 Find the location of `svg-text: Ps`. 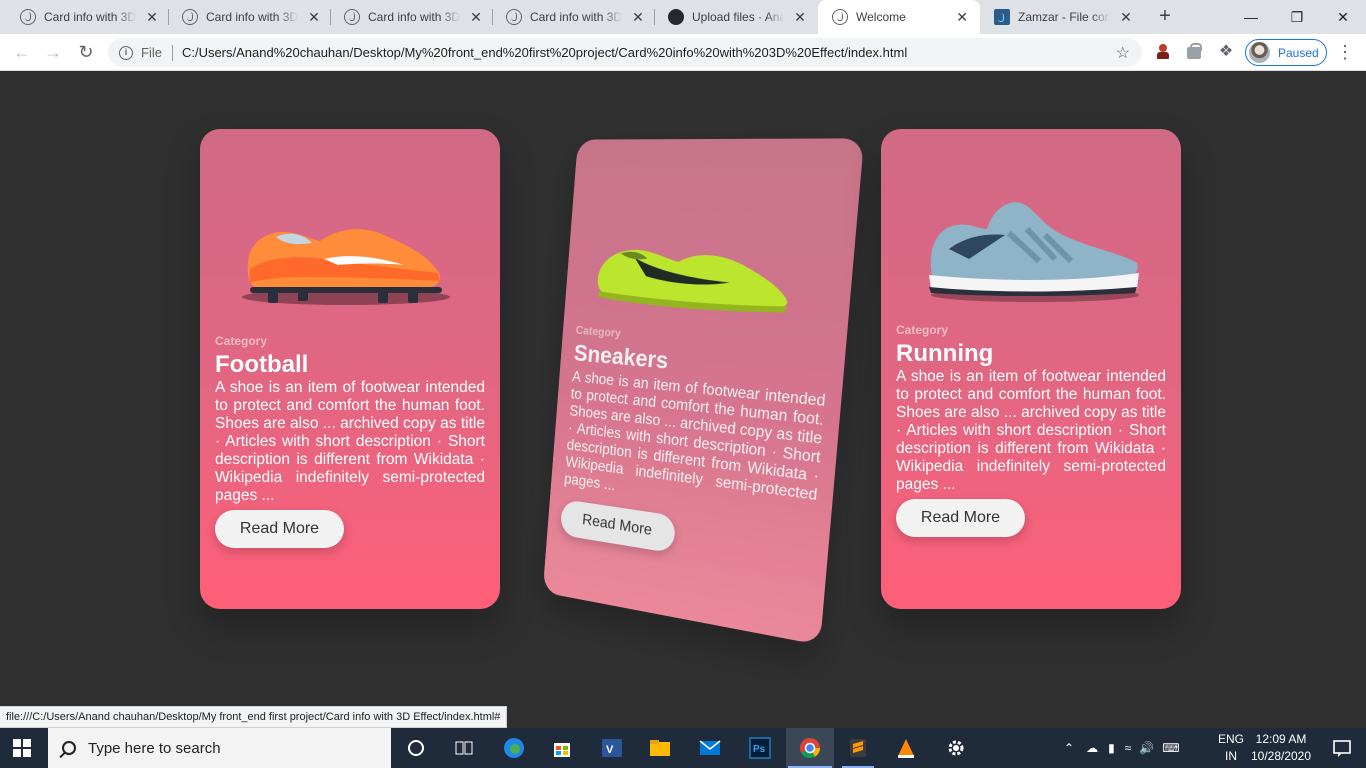

svg-text: Ps is located at coordinates (759, 749).